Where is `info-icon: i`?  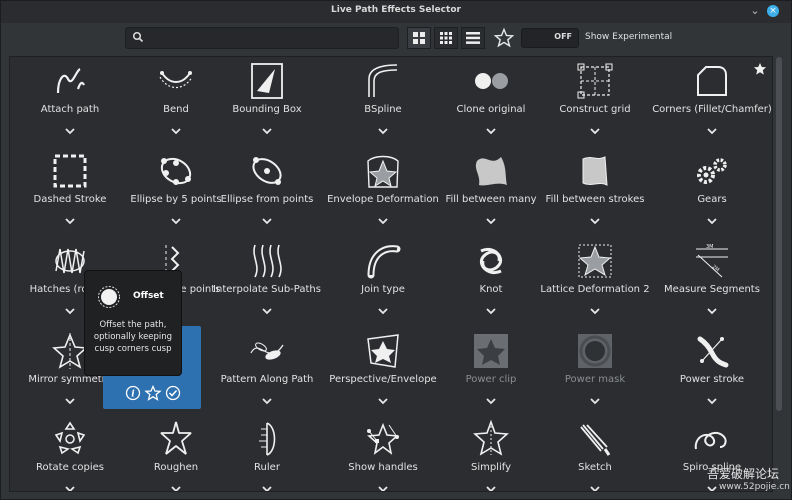
info-icon: i is located at coordinates (133, 393).